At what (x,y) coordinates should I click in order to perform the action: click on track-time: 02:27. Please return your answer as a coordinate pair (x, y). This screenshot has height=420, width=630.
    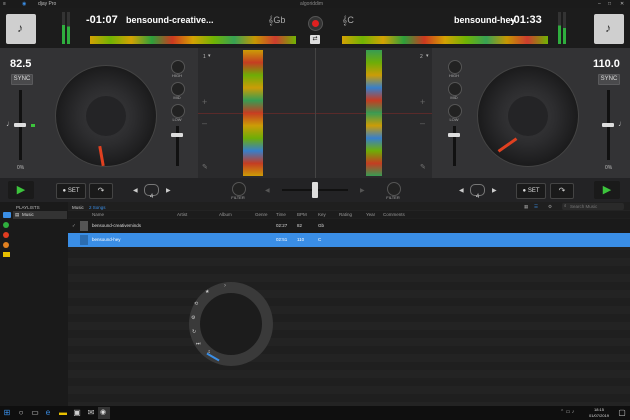
    Looking at the image, I should click on (282, 225).